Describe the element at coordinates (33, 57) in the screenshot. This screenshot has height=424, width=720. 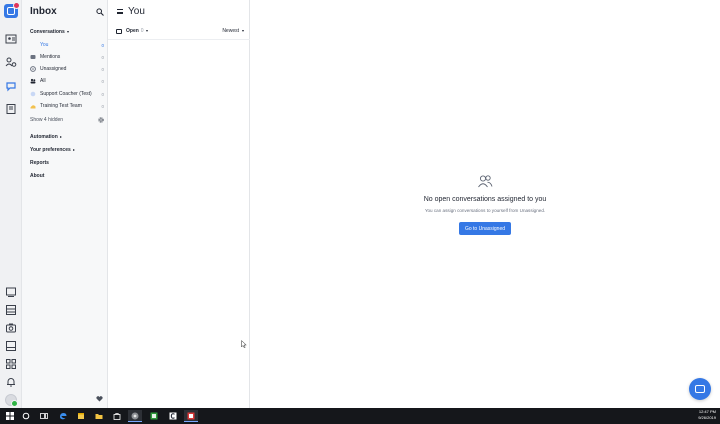
I see `mention-icon` at that location.